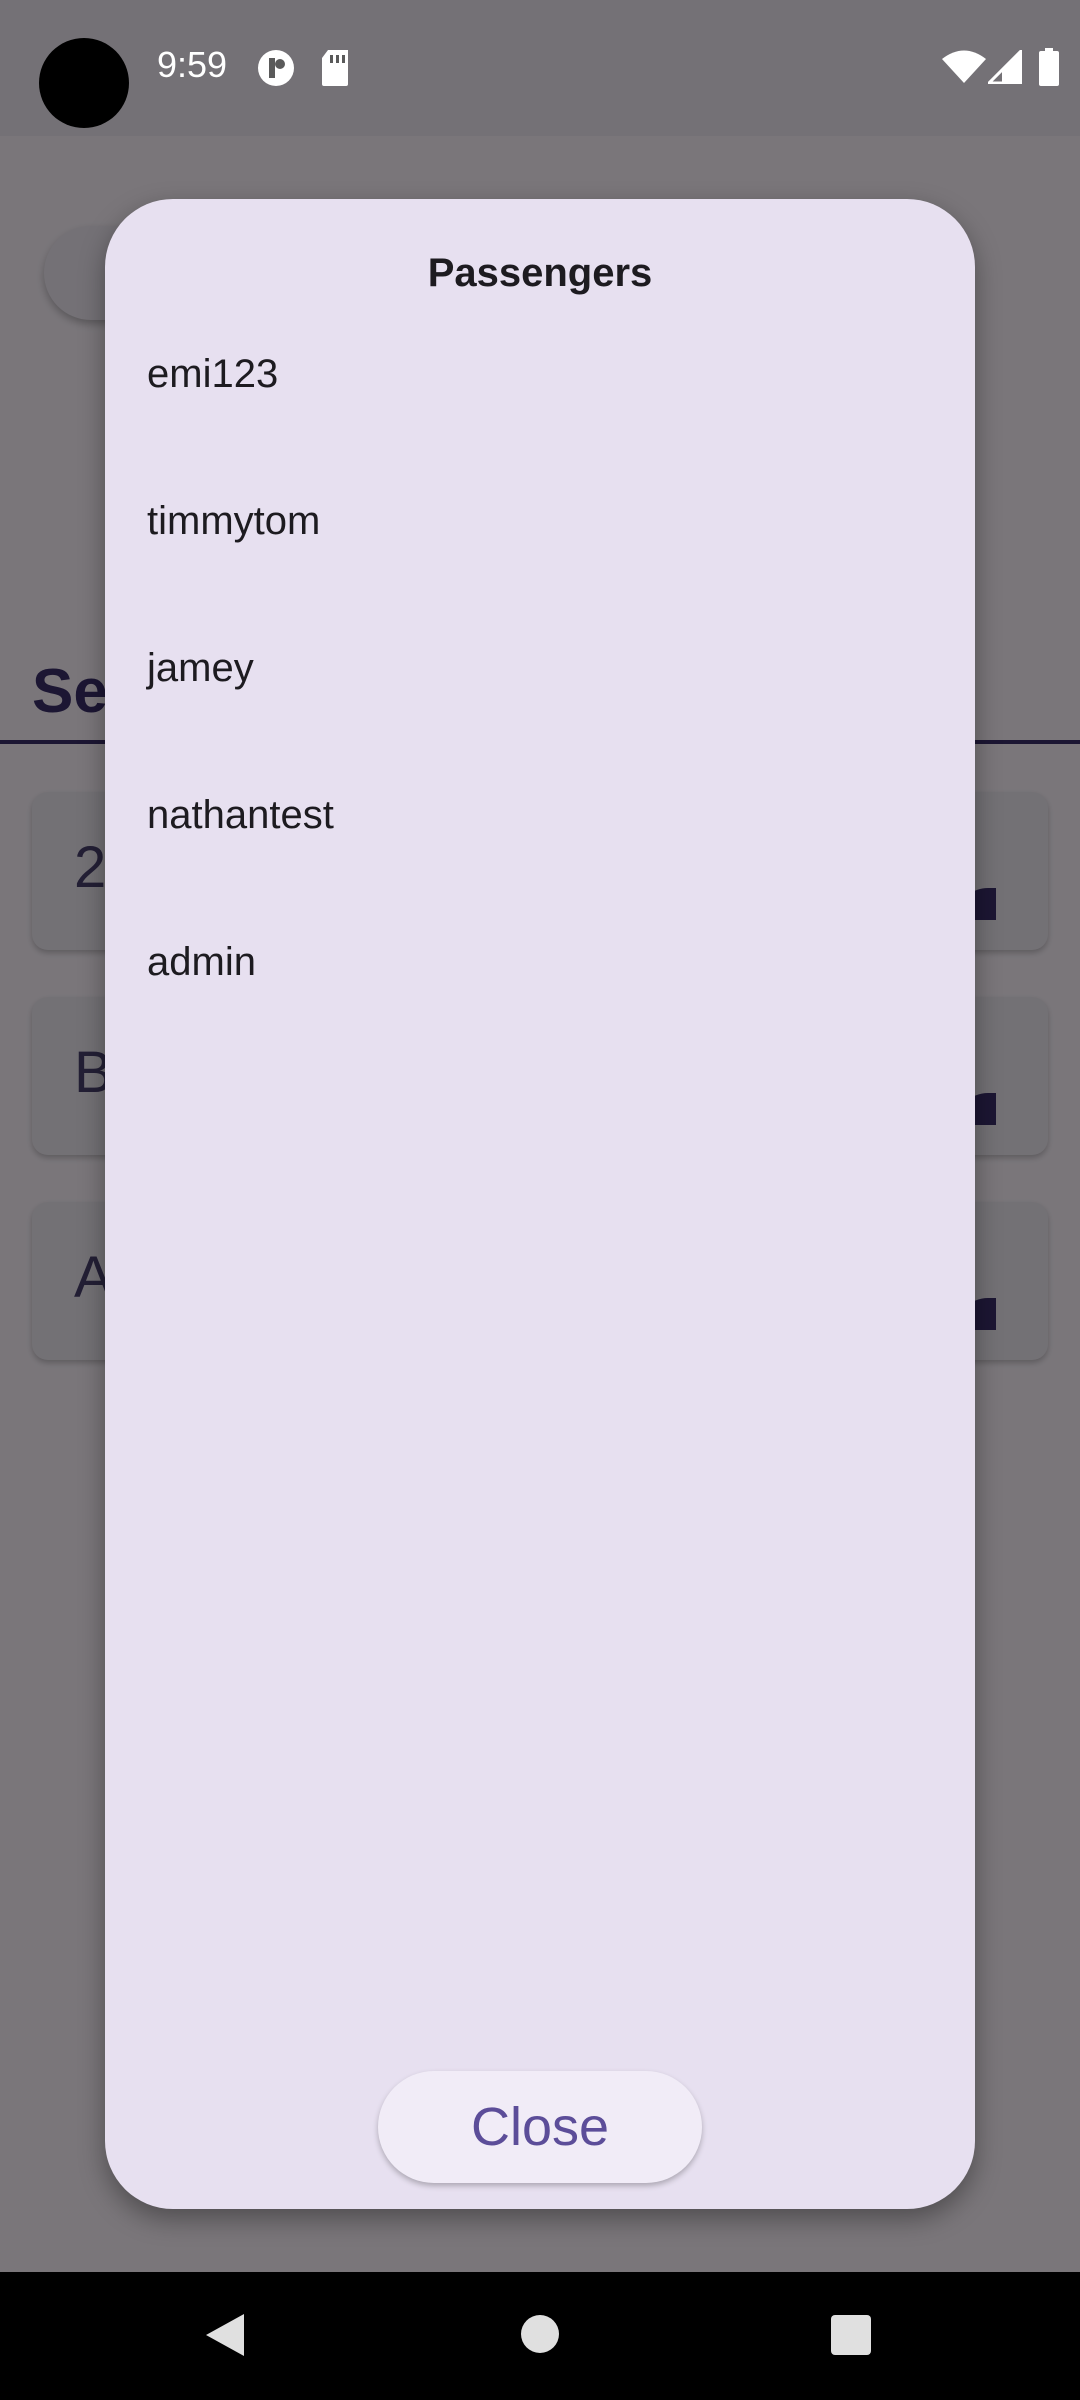  What do you see at coordinates (540, 273) in the screenshot?
I see `dialog-title: Passengers` at bounding box center [540, 273].